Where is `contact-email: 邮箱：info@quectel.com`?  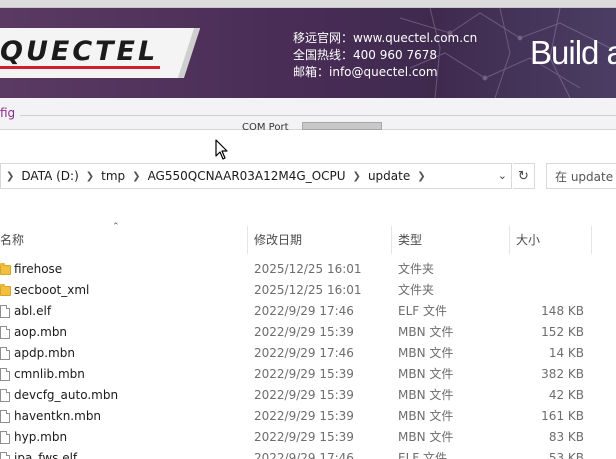 contact-email: 邮箱：info@quectel.com is located at coordinates (365, 72).